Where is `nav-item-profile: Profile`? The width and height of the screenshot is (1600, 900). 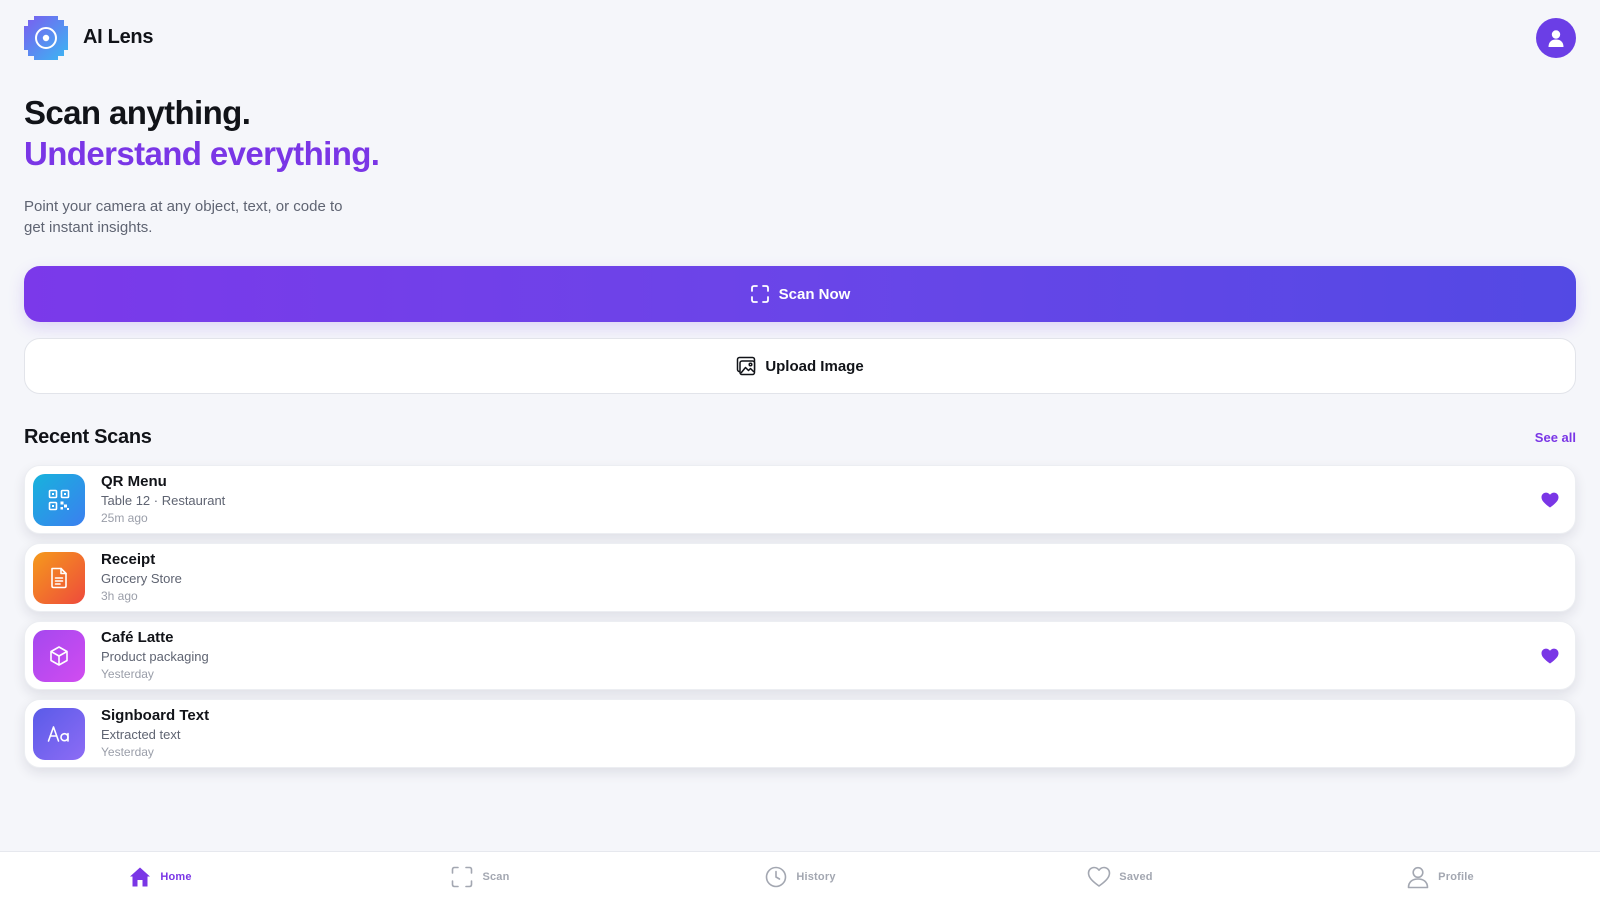 nav-item-profile: Profile is located at coordinates (1440, 876).